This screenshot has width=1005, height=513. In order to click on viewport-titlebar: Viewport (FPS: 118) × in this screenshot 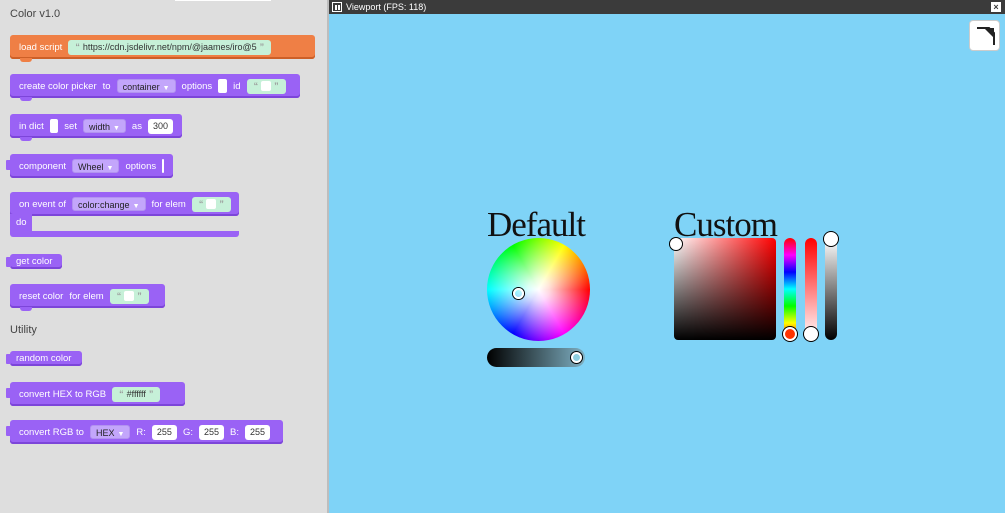, I will do `click(667, 7)`.